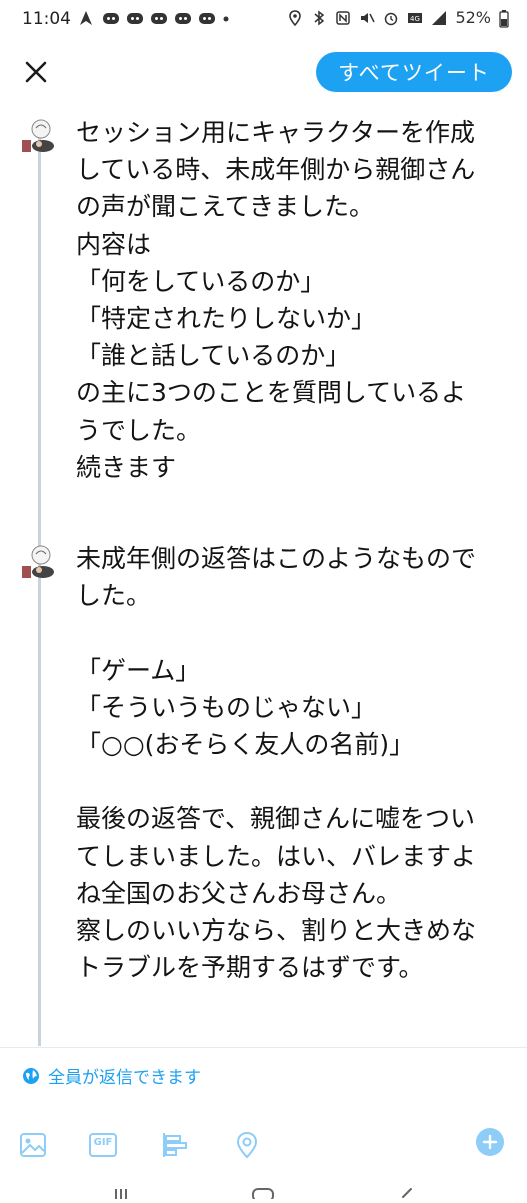  I want to click on close-icon, so click(36, 72).